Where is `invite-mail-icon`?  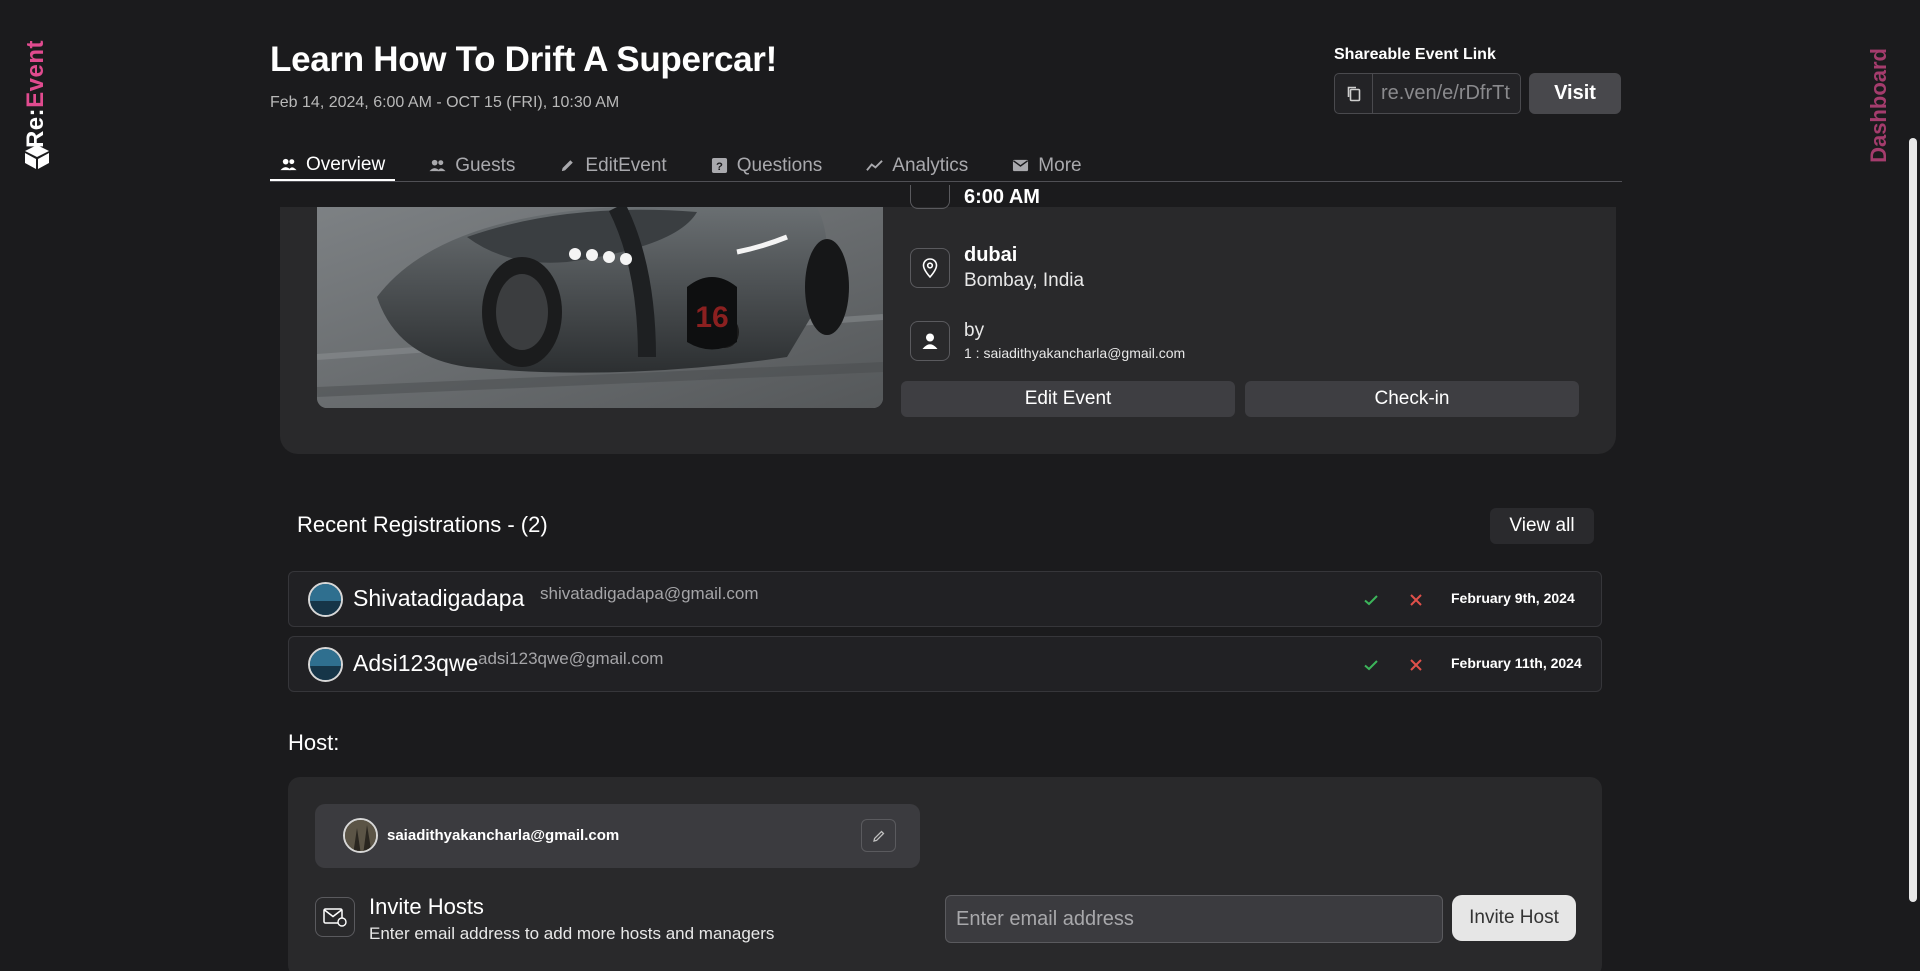
invite-mail-icon is located at coordinates (335, 917).